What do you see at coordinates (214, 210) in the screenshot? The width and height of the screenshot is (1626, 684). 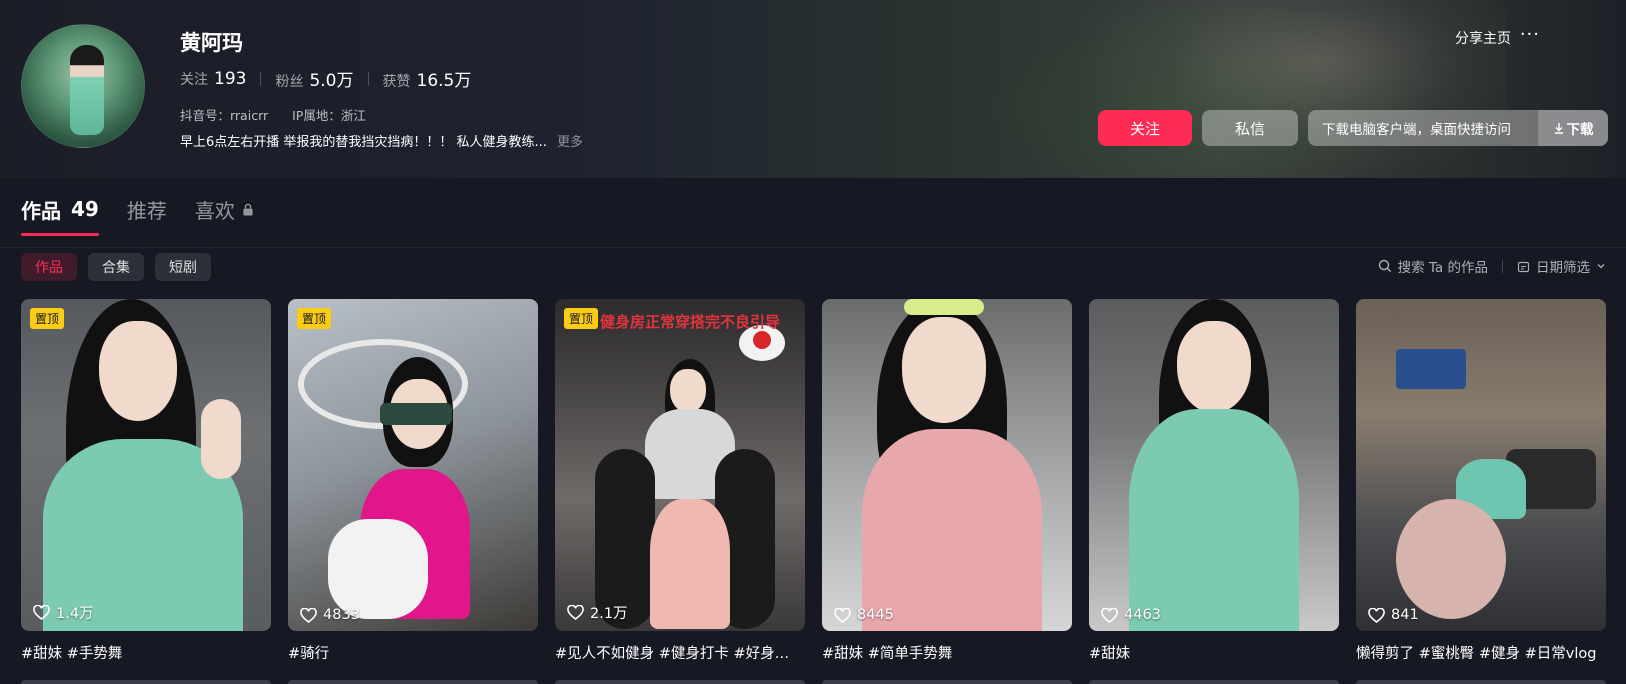 I see `tab-label: 喜欢` at bounding box center [214, 210].